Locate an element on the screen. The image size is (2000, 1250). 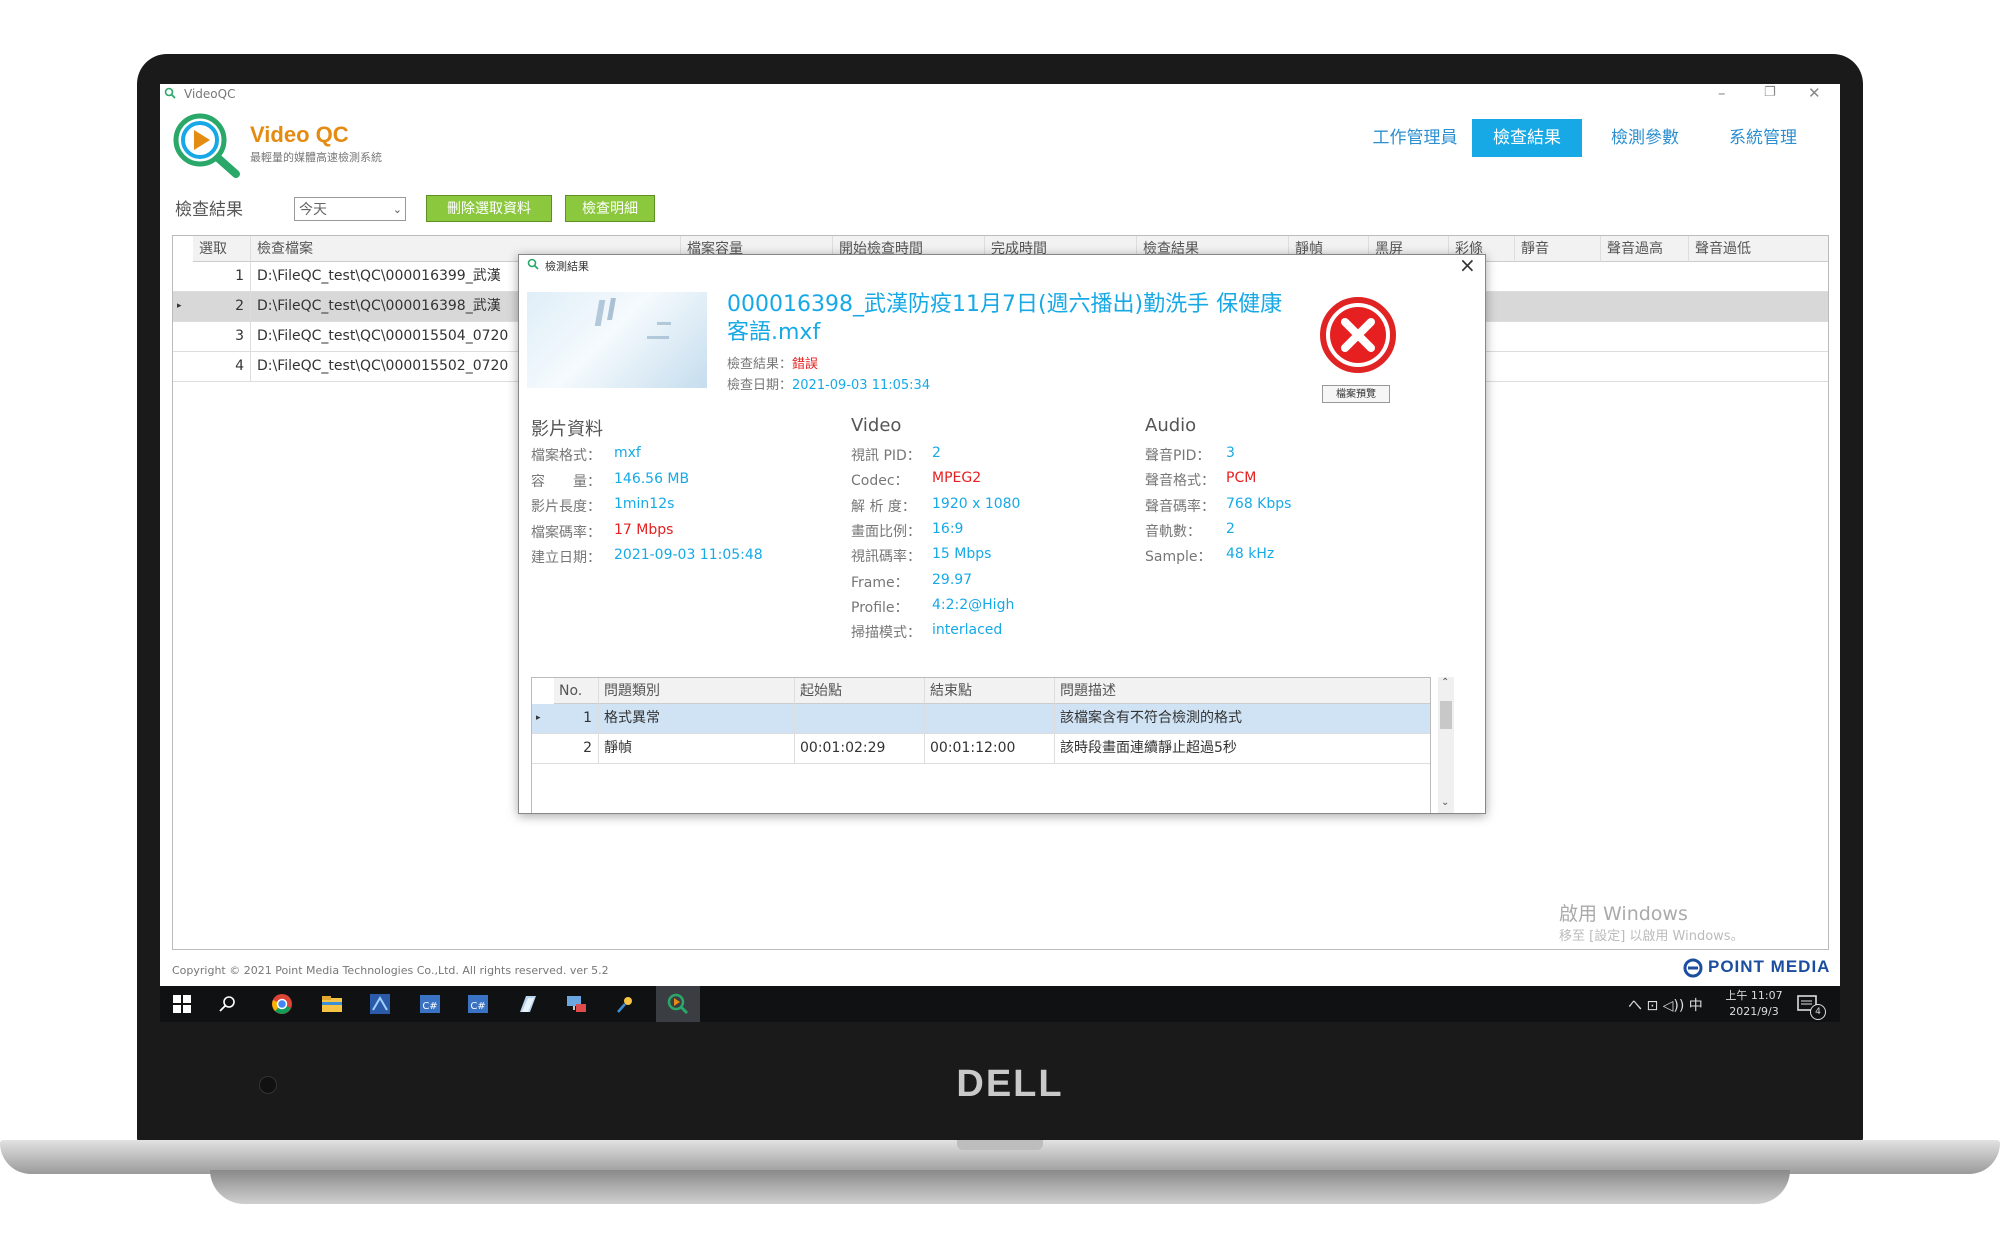
field-value: 48 kHz is located at coordinates (1250, 554).